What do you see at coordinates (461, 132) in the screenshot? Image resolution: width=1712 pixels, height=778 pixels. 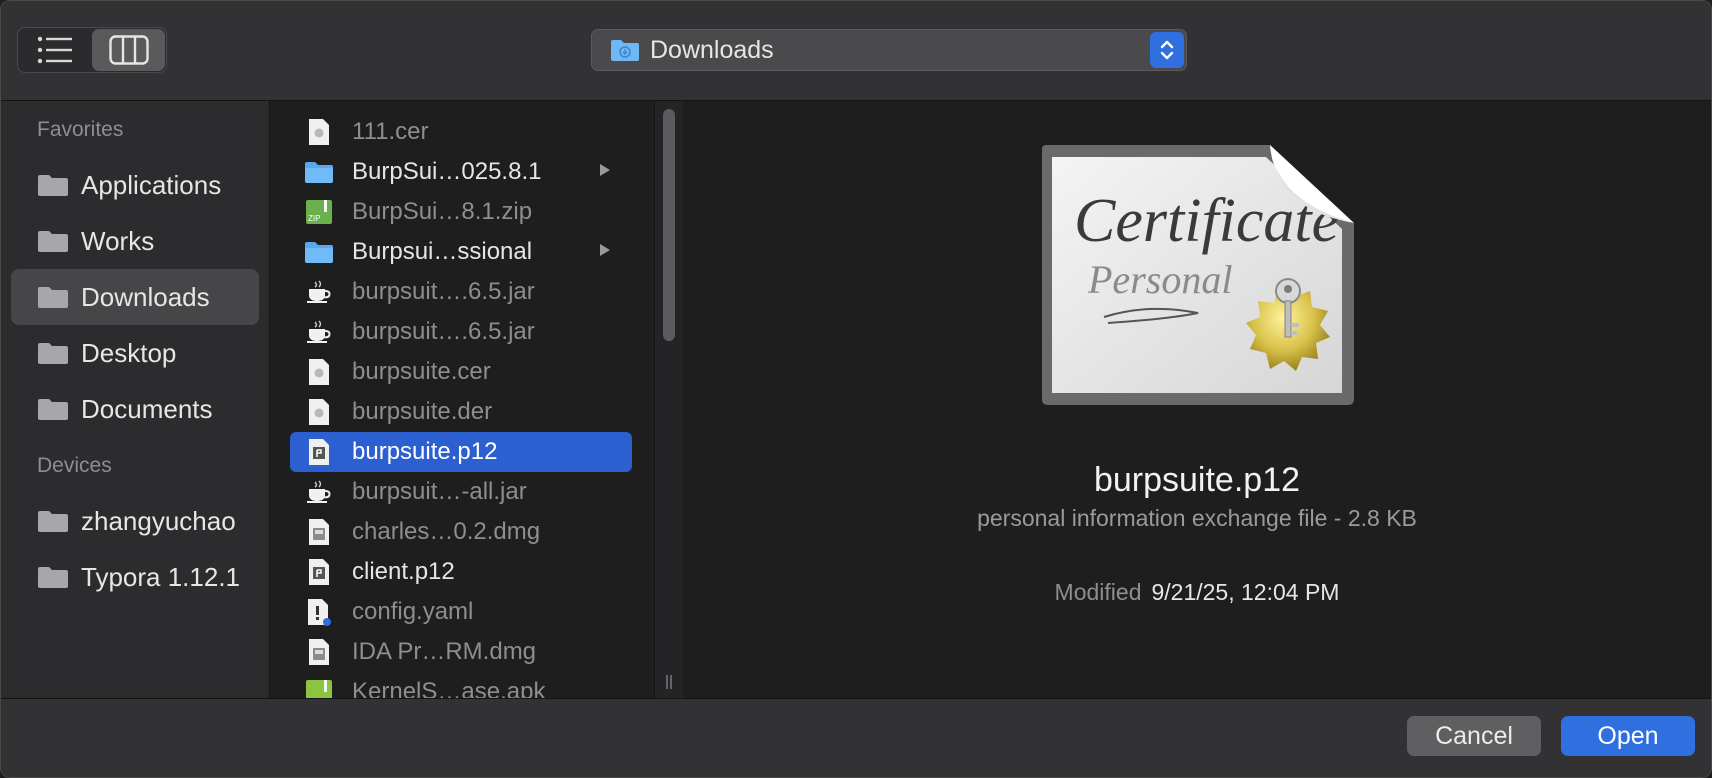 I see `file-row: 111.cer` at bounding box center [461, 132].